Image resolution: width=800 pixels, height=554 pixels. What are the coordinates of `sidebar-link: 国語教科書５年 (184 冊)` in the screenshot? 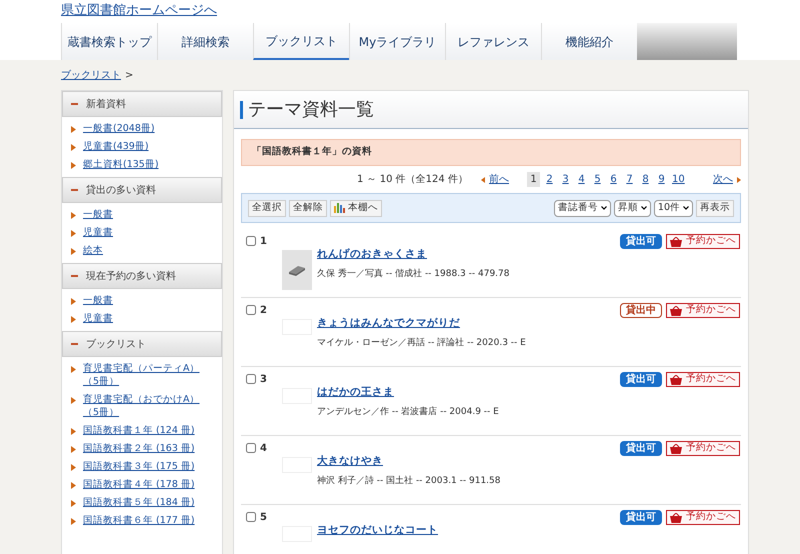 It's located at (139, 502).